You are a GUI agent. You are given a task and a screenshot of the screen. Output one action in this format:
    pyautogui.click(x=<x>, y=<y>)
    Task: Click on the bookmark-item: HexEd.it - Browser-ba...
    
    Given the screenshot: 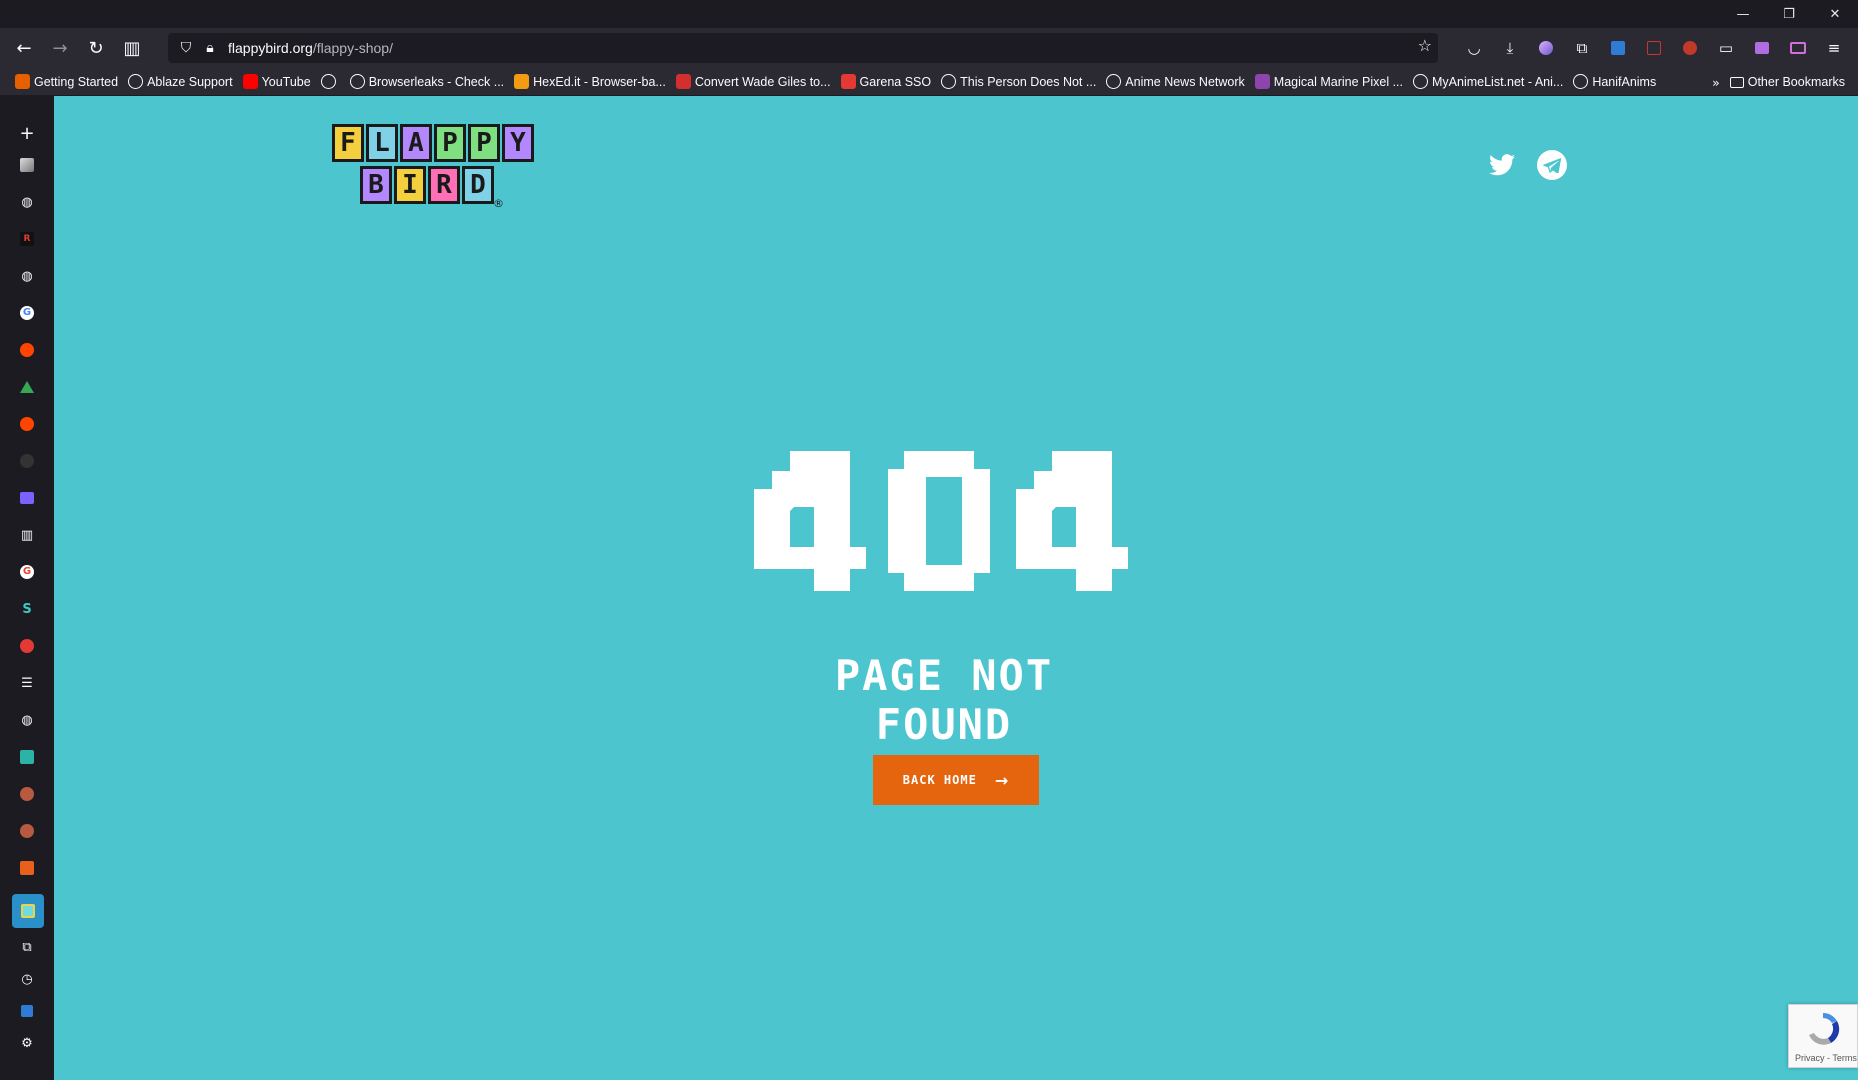 What is the action you would take?
    pyautogui.click(x=590, y=82)
    